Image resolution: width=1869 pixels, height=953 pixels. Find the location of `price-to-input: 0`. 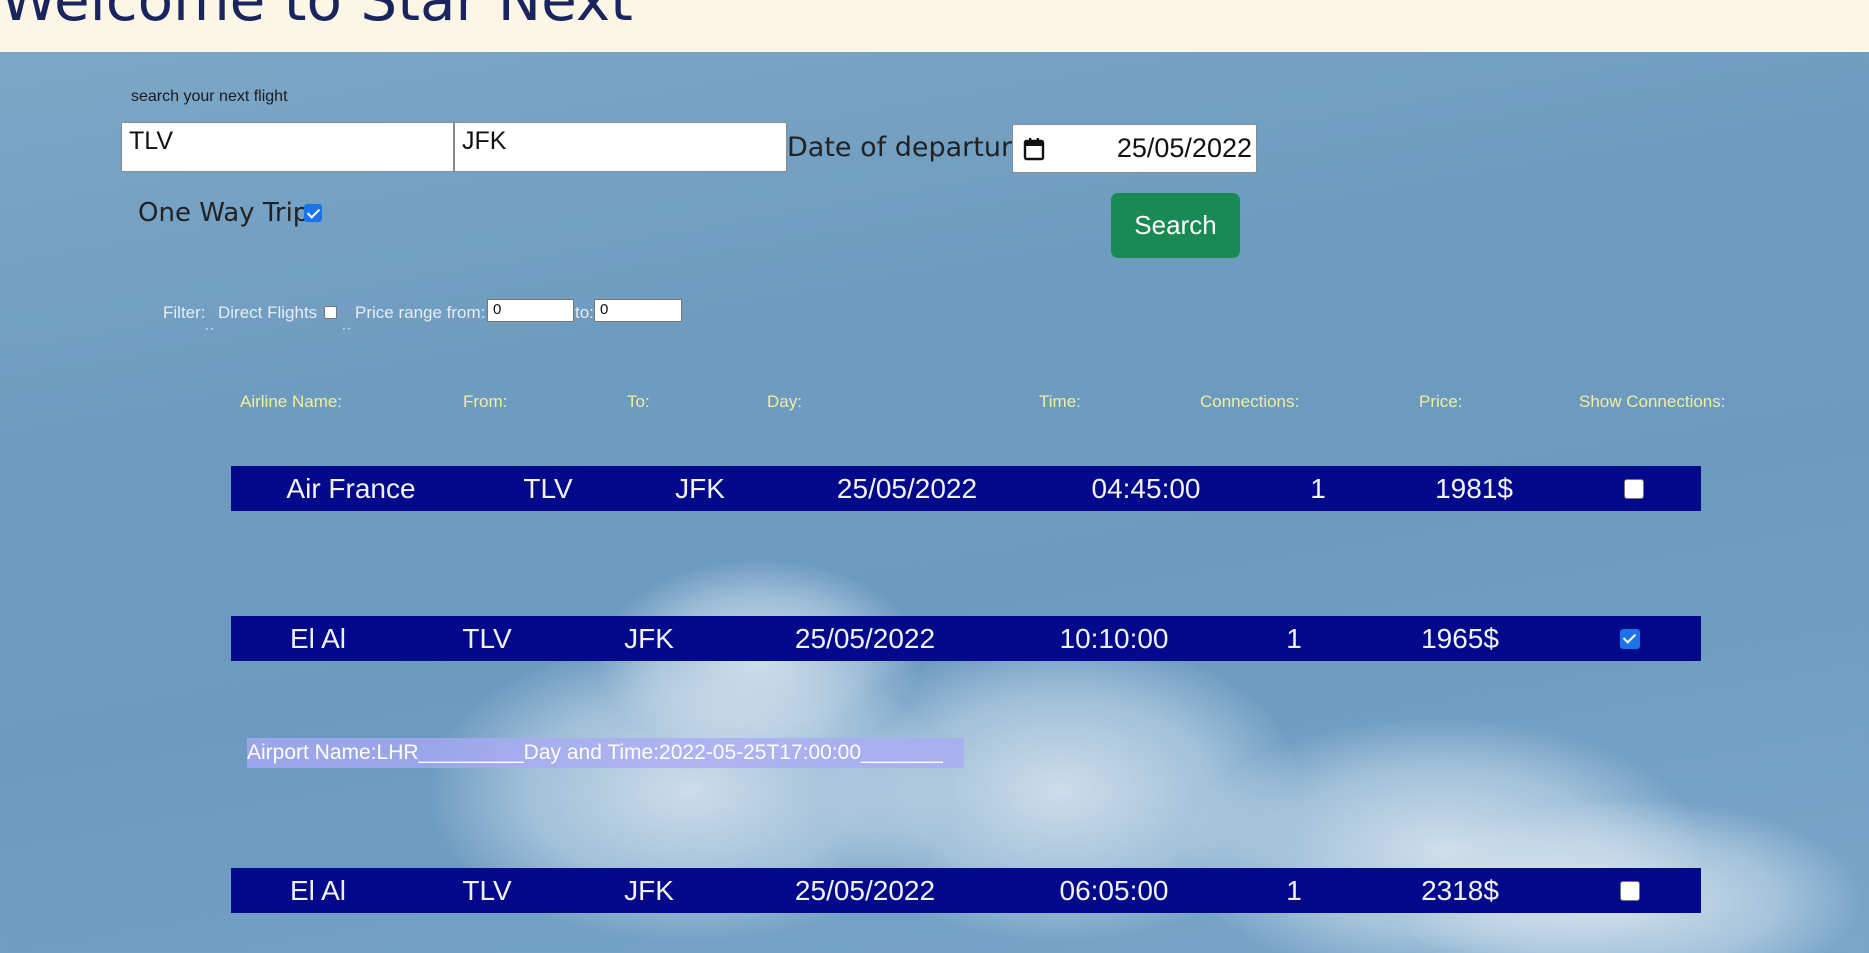

price-to-input: 0 is located at coordinates (638, 310).